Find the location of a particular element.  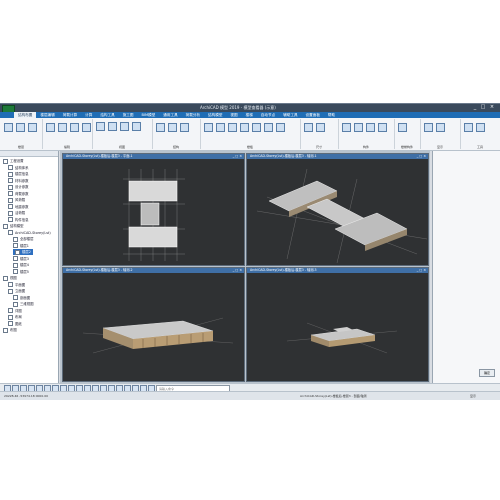

tree-item: 楼层1 is located at coordinates (21, 246).